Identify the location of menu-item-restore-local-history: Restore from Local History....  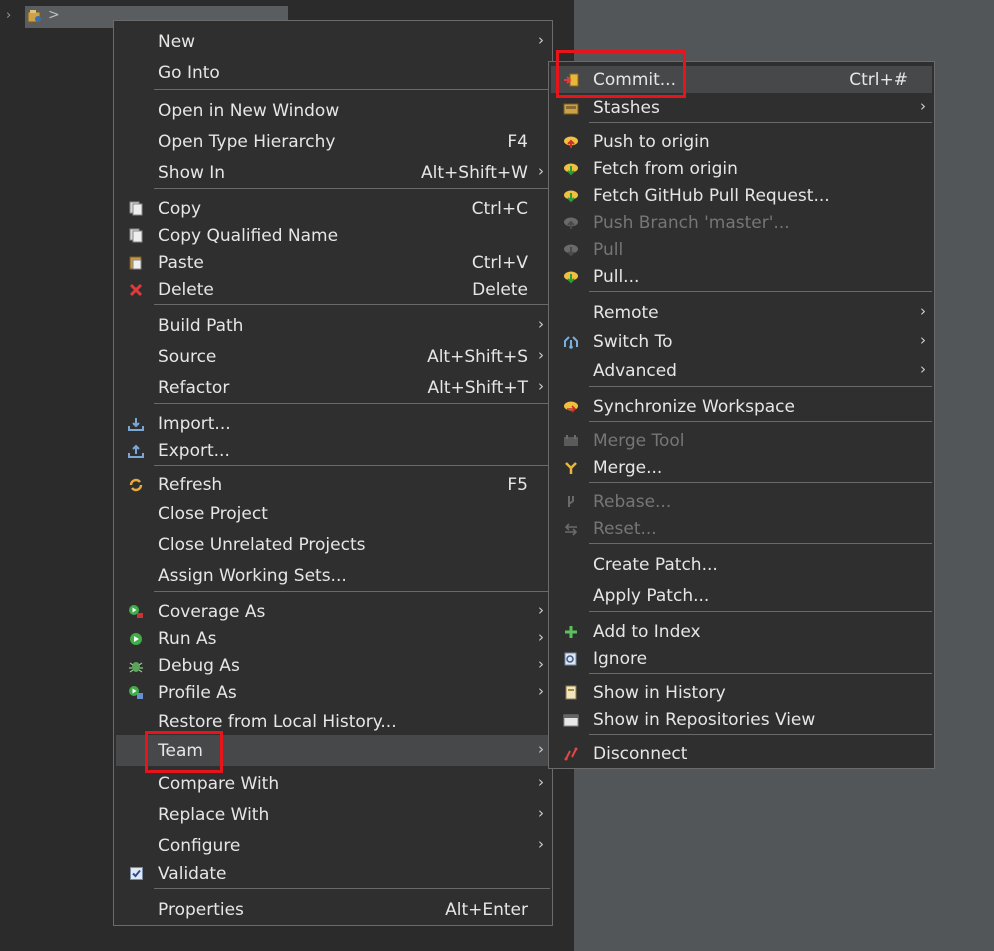
(333, 721).